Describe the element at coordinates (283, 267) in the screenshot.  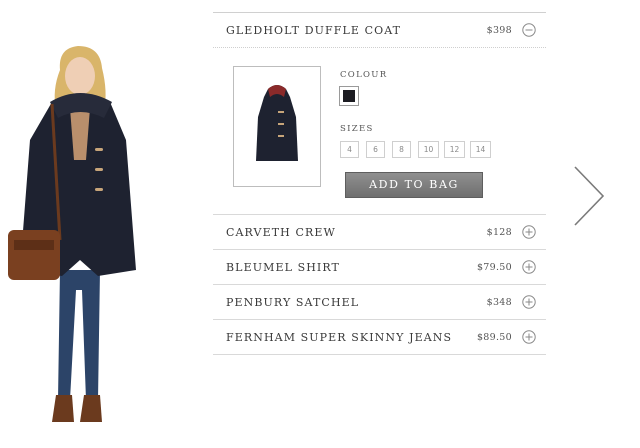
I see `product-name: BLEUMEL SHIRT` at that location.